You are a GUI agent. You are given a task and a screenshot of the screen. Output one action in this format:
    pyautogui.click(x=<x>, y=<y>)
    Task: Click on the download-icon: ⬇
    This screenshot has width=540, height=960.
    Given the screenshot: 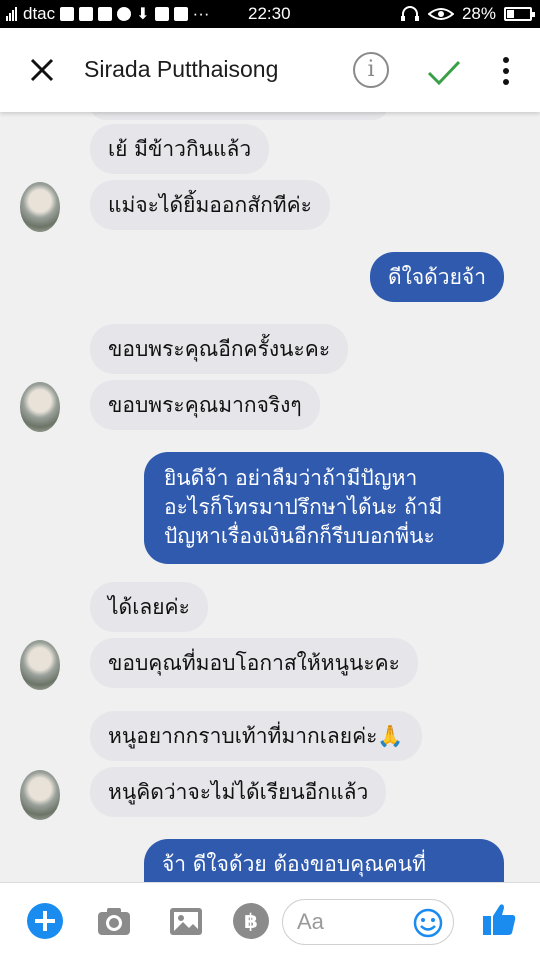 What is the action you would take?
    pyautogui.click(x=143, y=14)
    